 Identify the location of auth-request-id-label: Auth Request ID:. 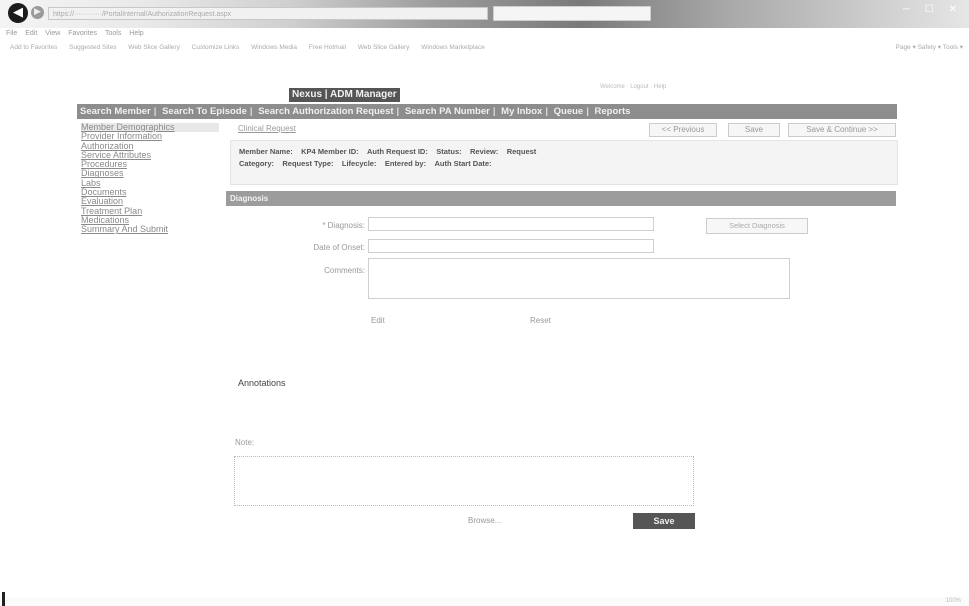
(397, 151).